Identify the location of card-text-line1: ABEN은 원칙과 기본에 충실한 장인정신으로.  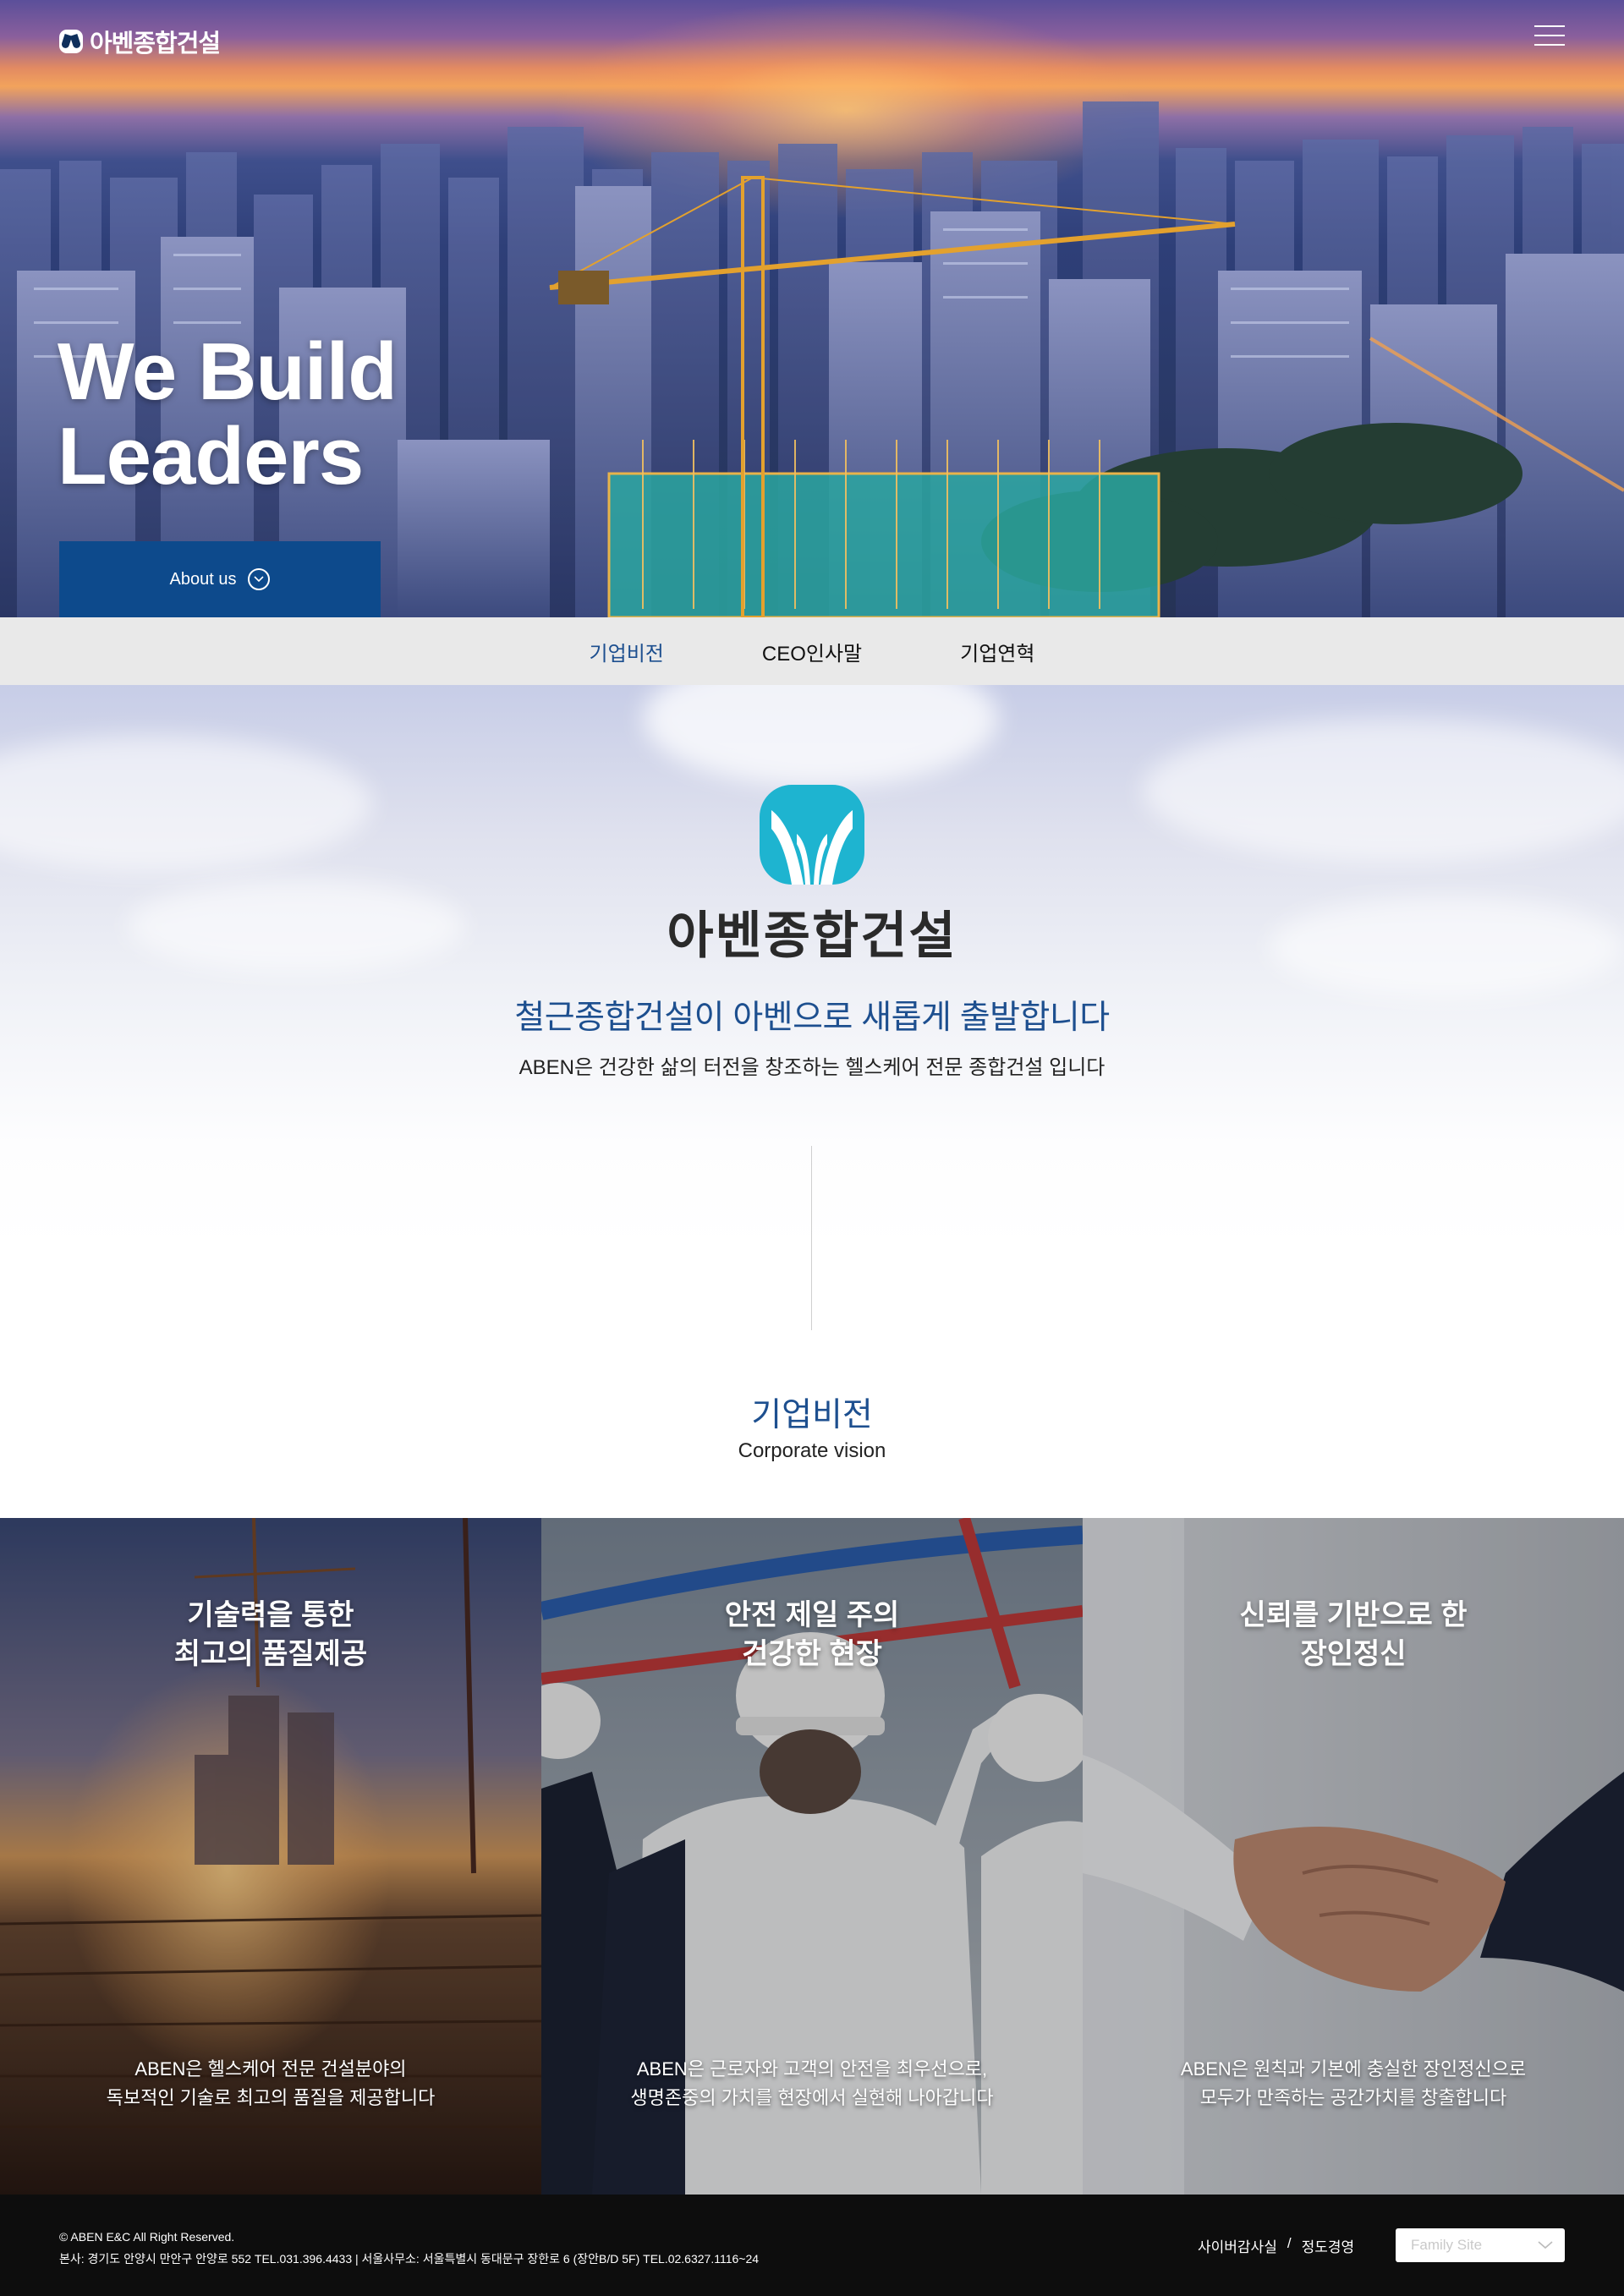
(1354, 2069).